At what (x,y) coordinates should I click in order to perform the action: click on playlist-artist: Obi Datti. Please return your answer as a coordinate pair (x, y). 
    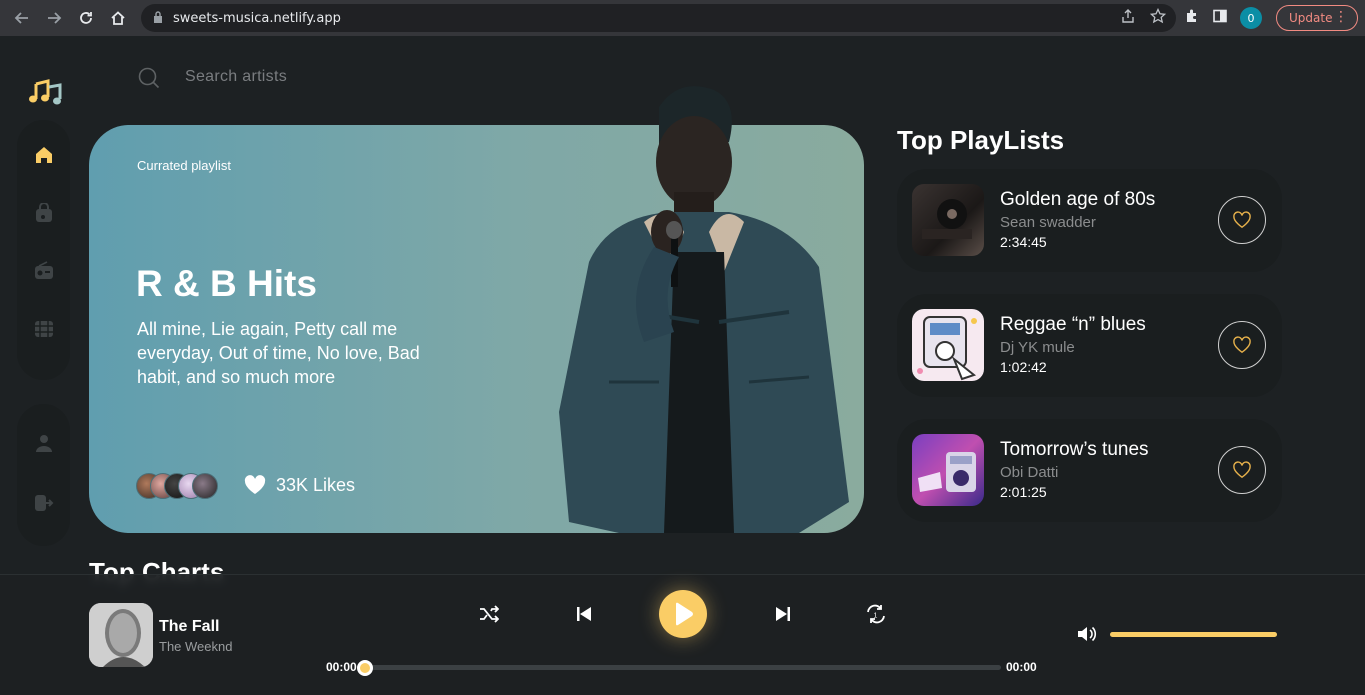
    Looking at the image, I should click on (1029, 472).